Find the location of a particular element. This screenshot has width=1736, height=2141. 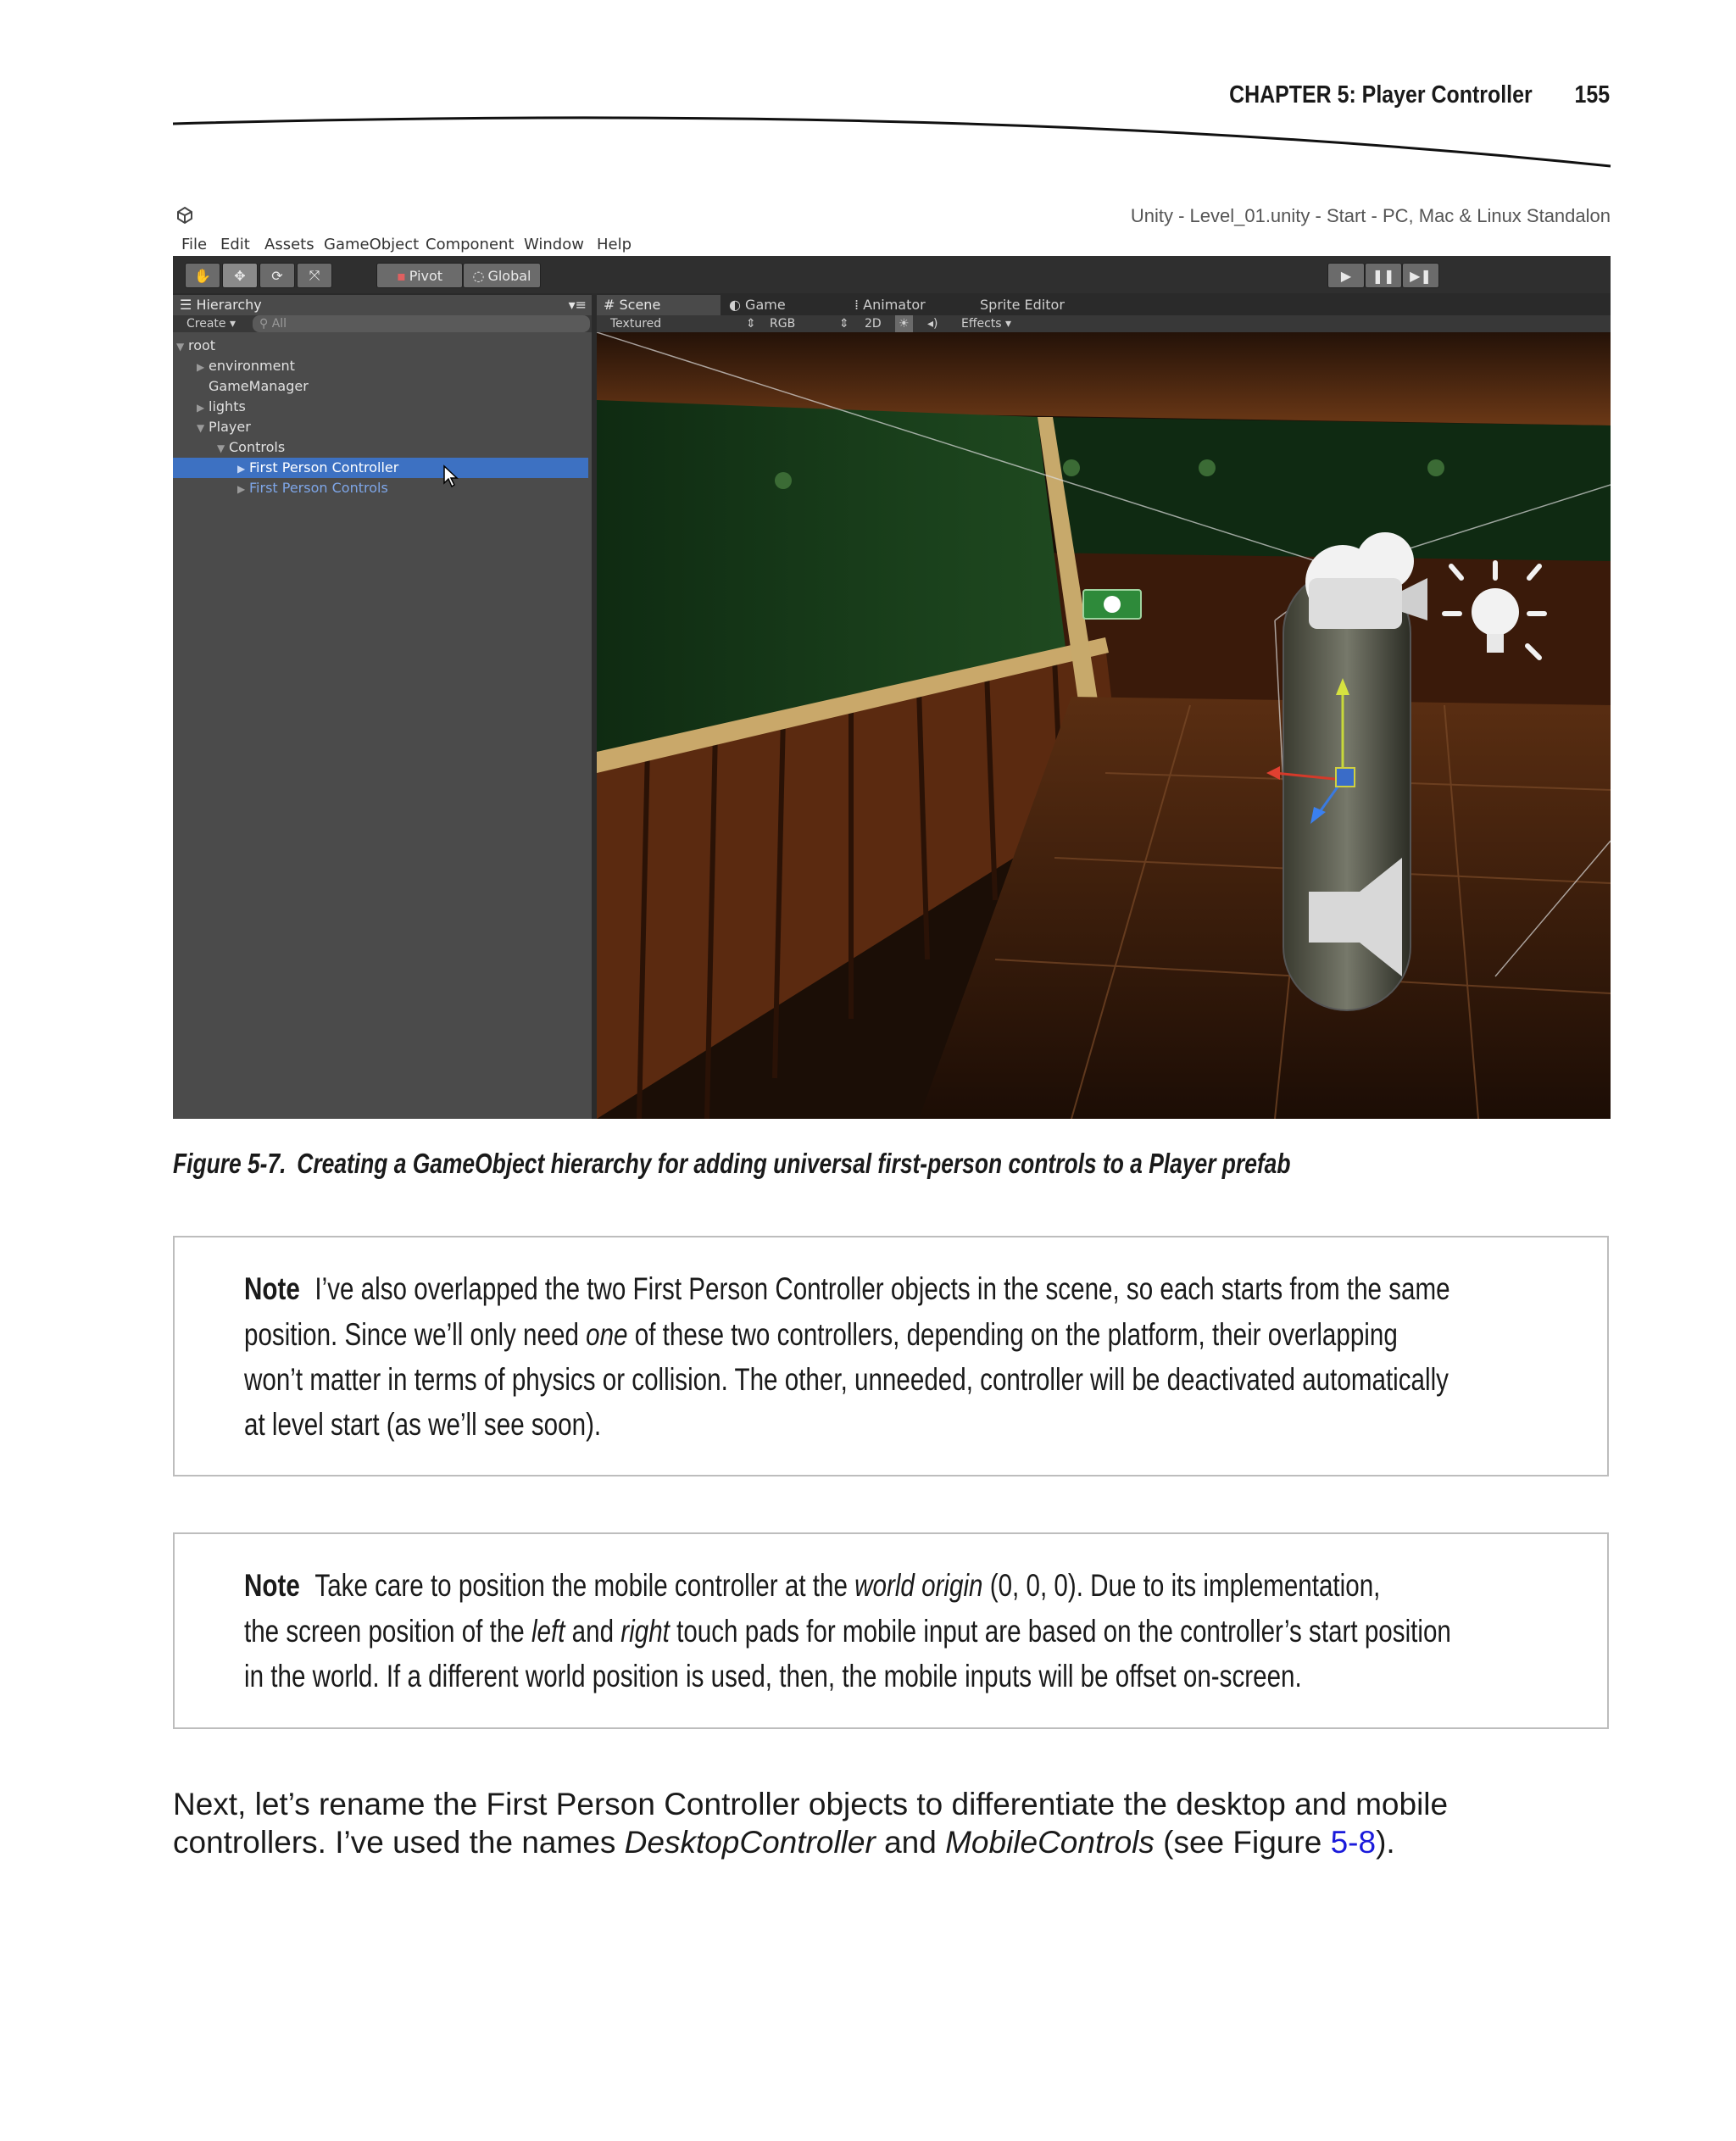

hierarchy-item-player: ▼ Player is located at coordinates (392, 427).